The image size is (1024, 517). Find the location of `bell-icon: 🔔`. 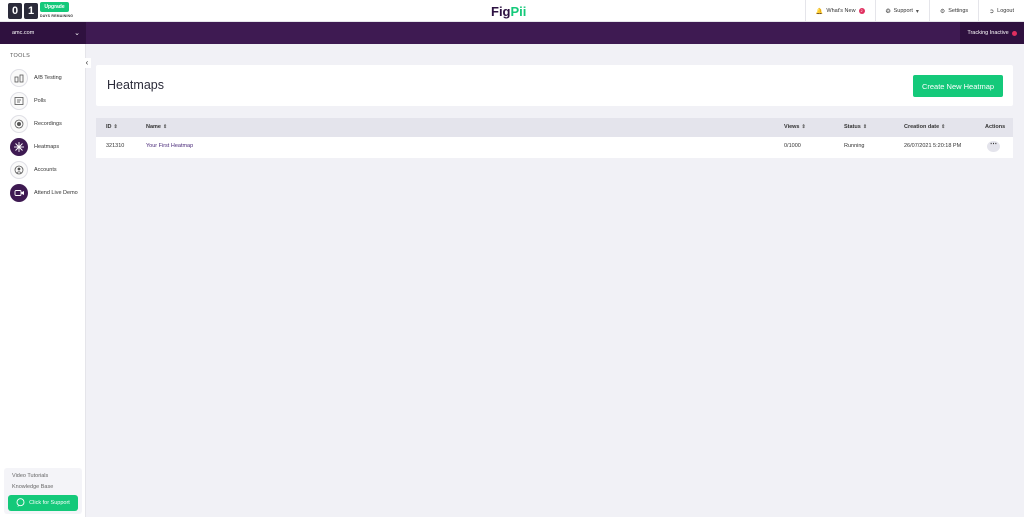

bell-icon: 🔔 is located at coordinates (819, 11).